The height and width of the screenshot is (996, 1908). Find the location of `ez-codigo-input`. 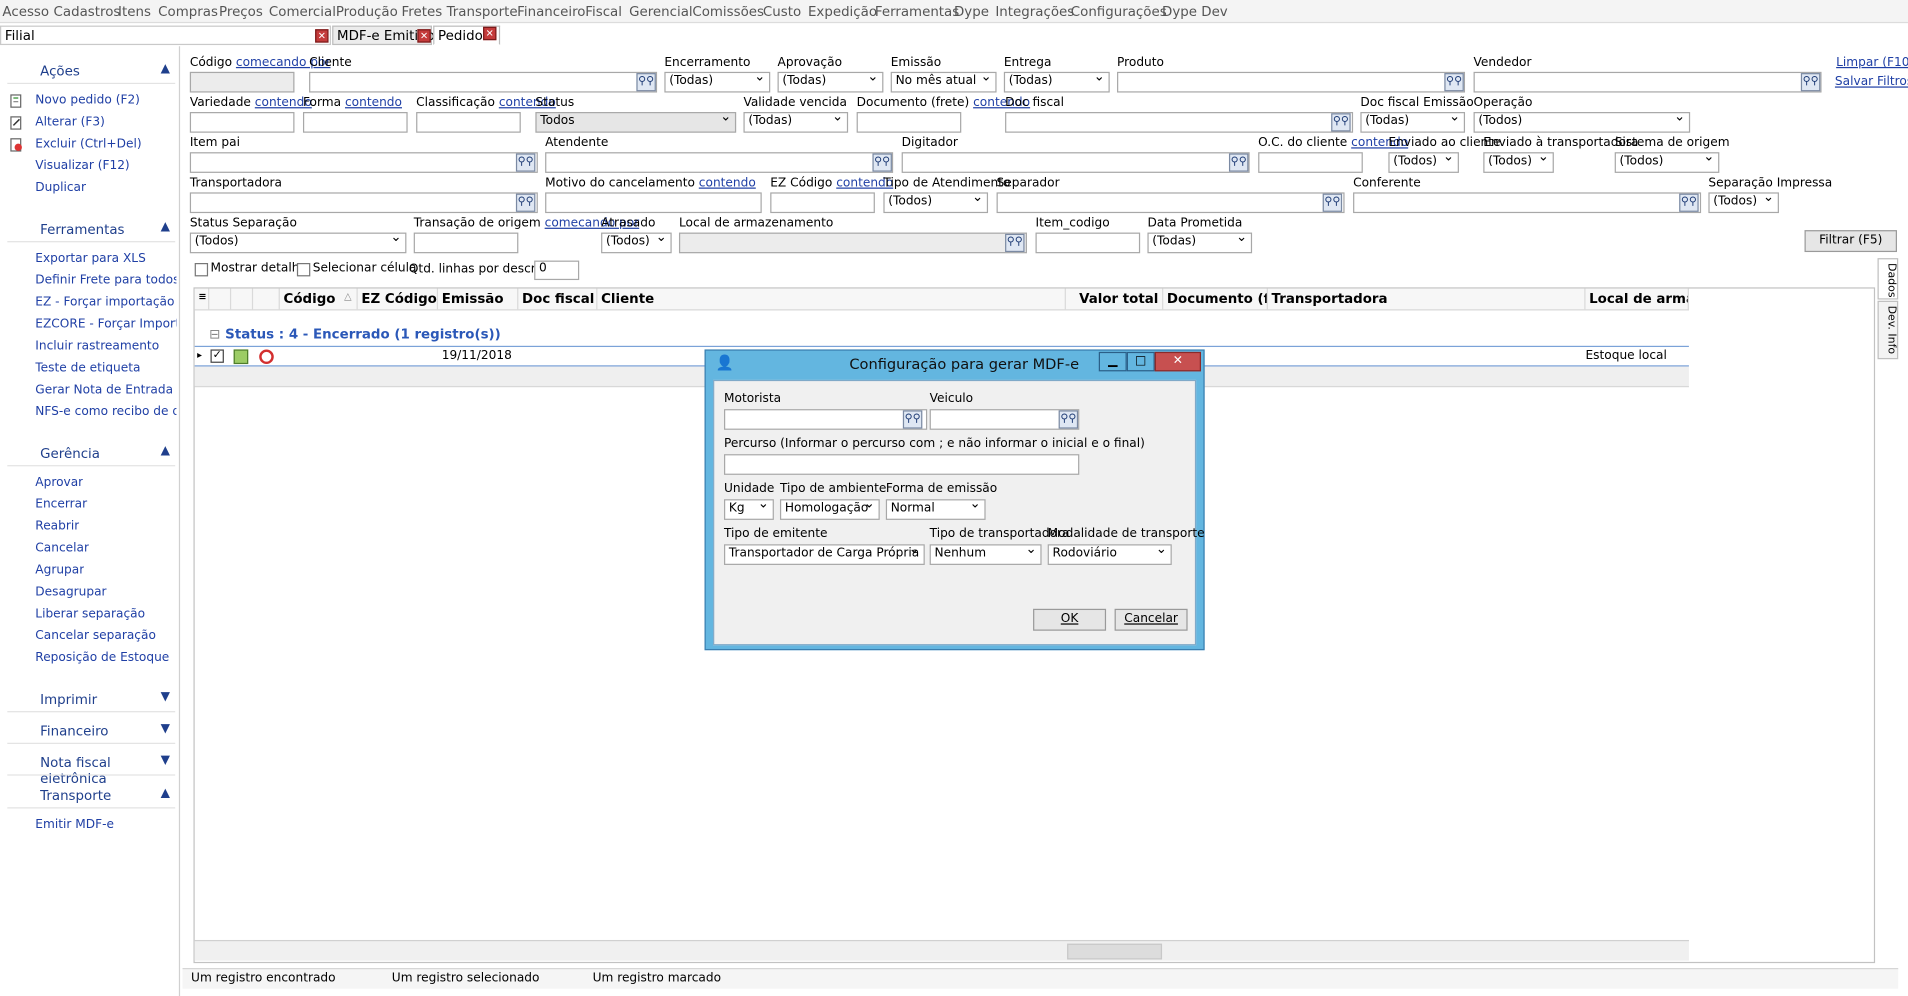

ez-codigo-input is located at coordinates (822, 203).